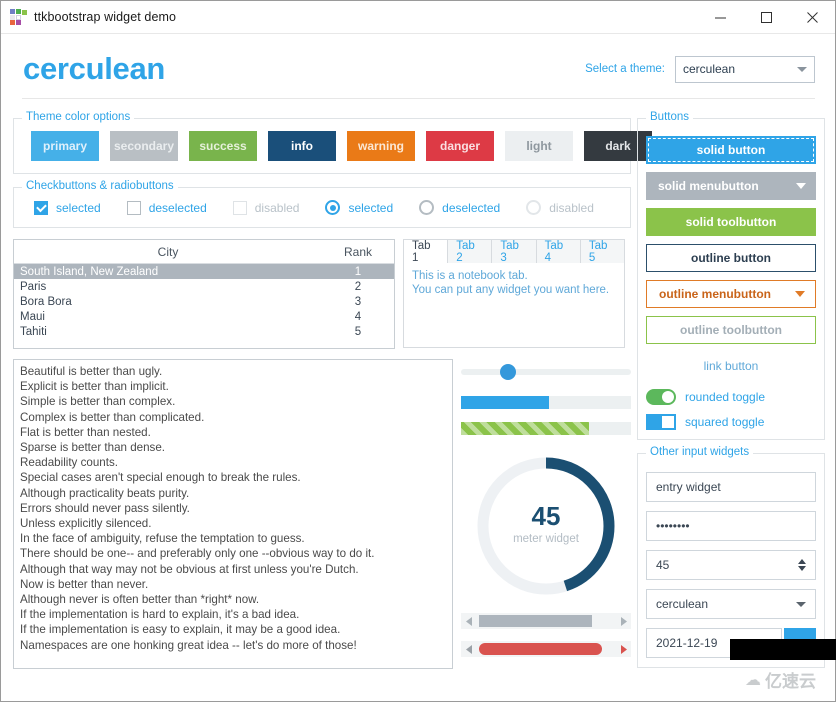 This screenshot has width=836, height=702. What do you see at coordinates (166, 207) in the screenshot?
I see `checkbutton-deselected-off: deselected` at bounding box center [166, 207].